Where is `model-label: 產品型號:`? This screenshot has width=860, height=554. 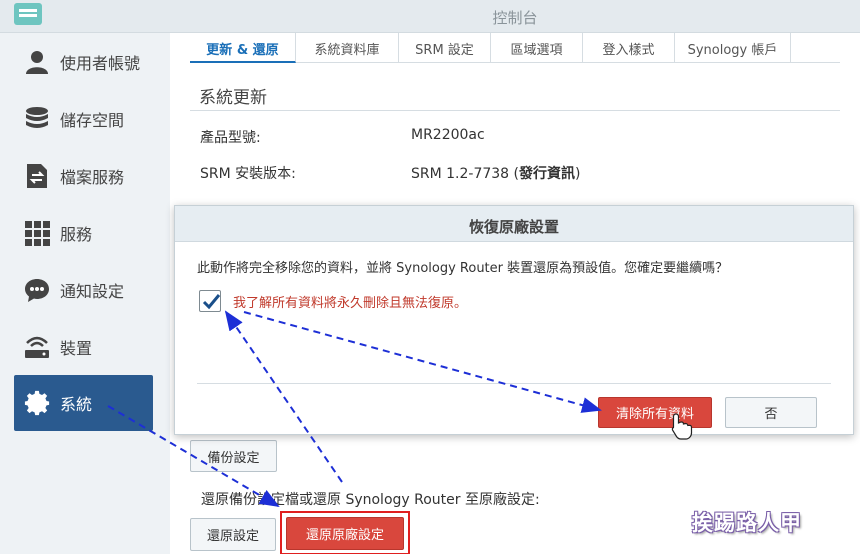
model-label: 產品型號: is located at coordinates (230, 138).